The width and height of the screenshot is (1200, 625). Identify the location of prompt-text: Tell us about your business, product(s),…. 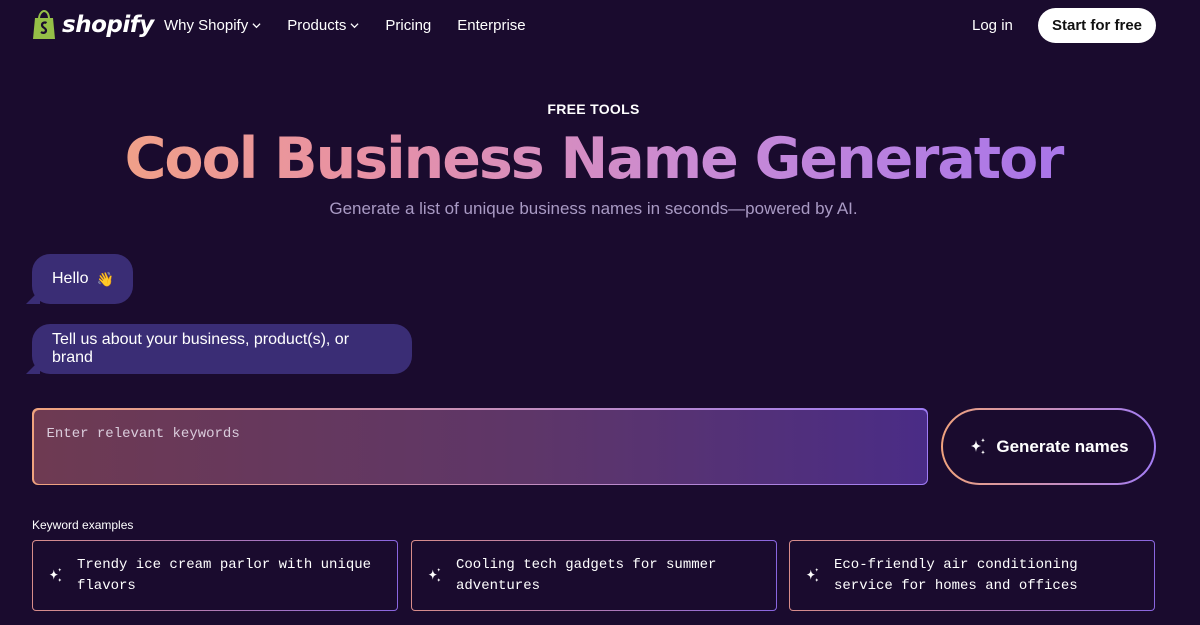
(201, 348).